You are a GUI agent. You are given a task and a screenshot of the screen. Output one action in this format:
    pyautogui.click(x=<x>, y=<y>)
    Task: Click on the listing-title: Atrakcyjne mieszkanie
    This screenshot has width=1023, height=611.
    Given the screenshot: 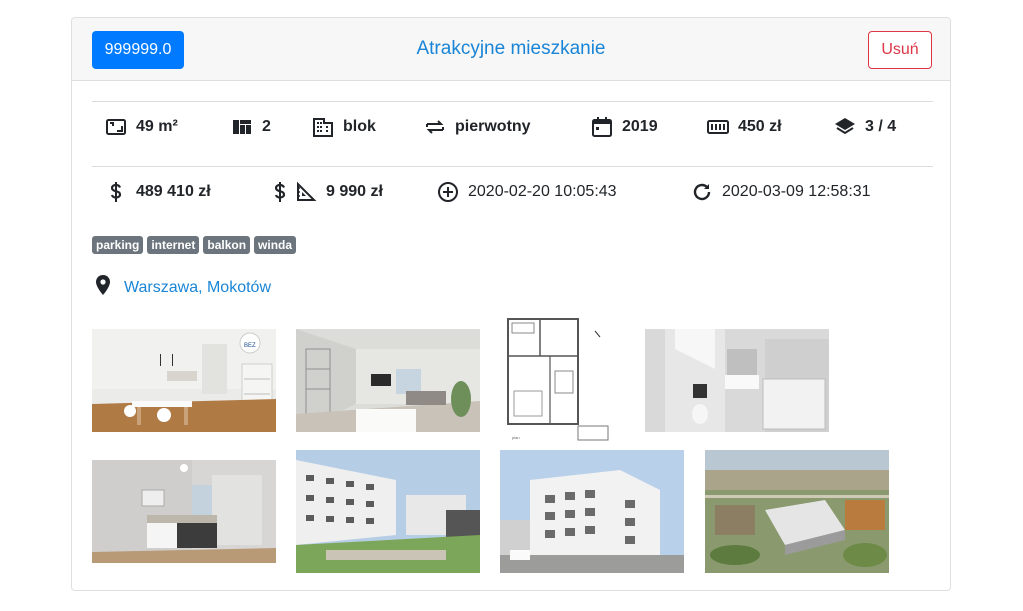 What is the action you would take?
    pyautogui.click(x=511, y=49)
    